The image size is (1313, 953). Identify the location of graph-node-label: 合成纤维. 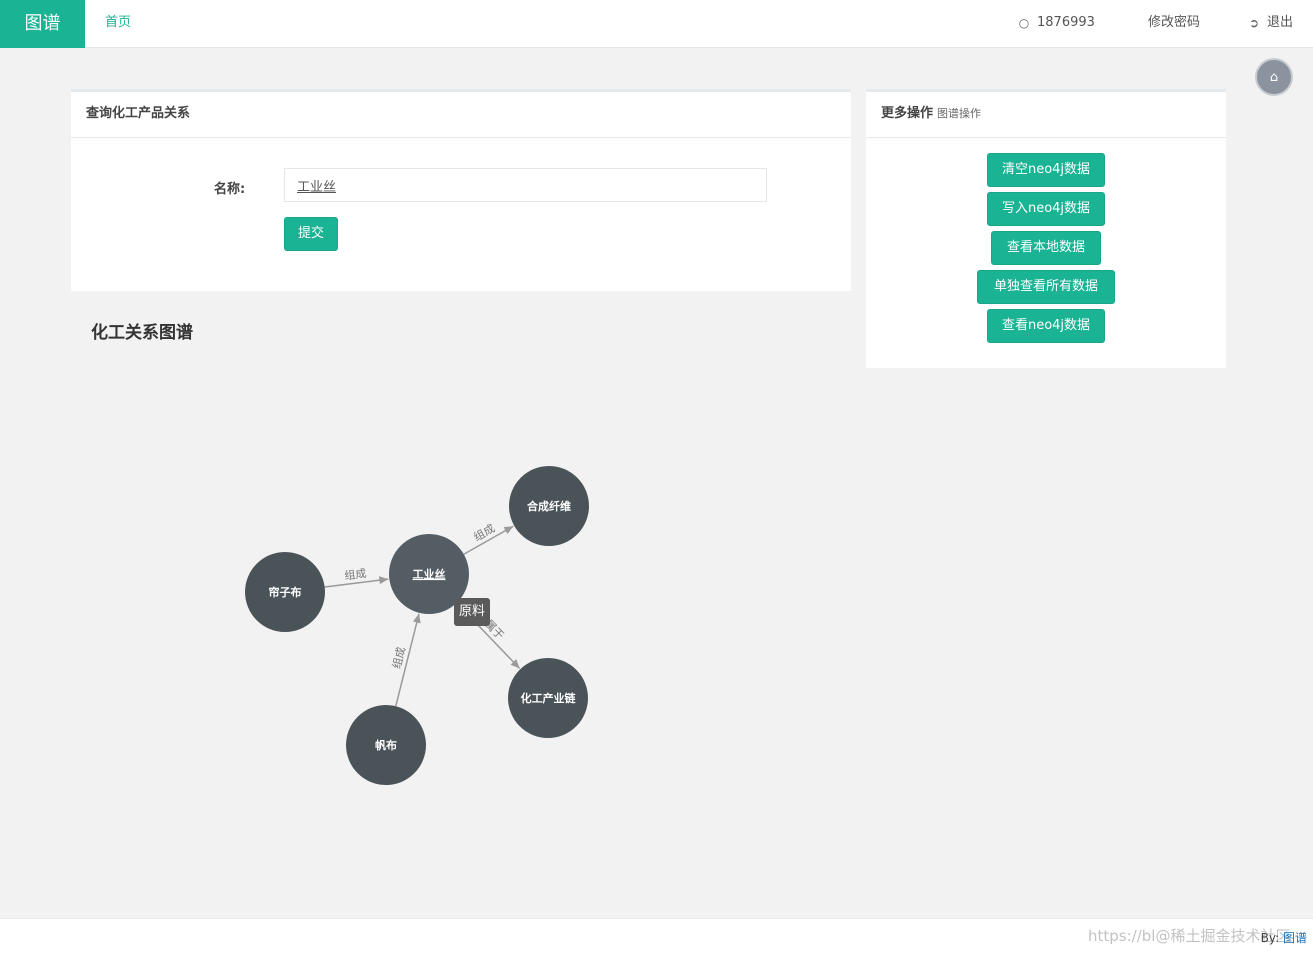
(549, 506).